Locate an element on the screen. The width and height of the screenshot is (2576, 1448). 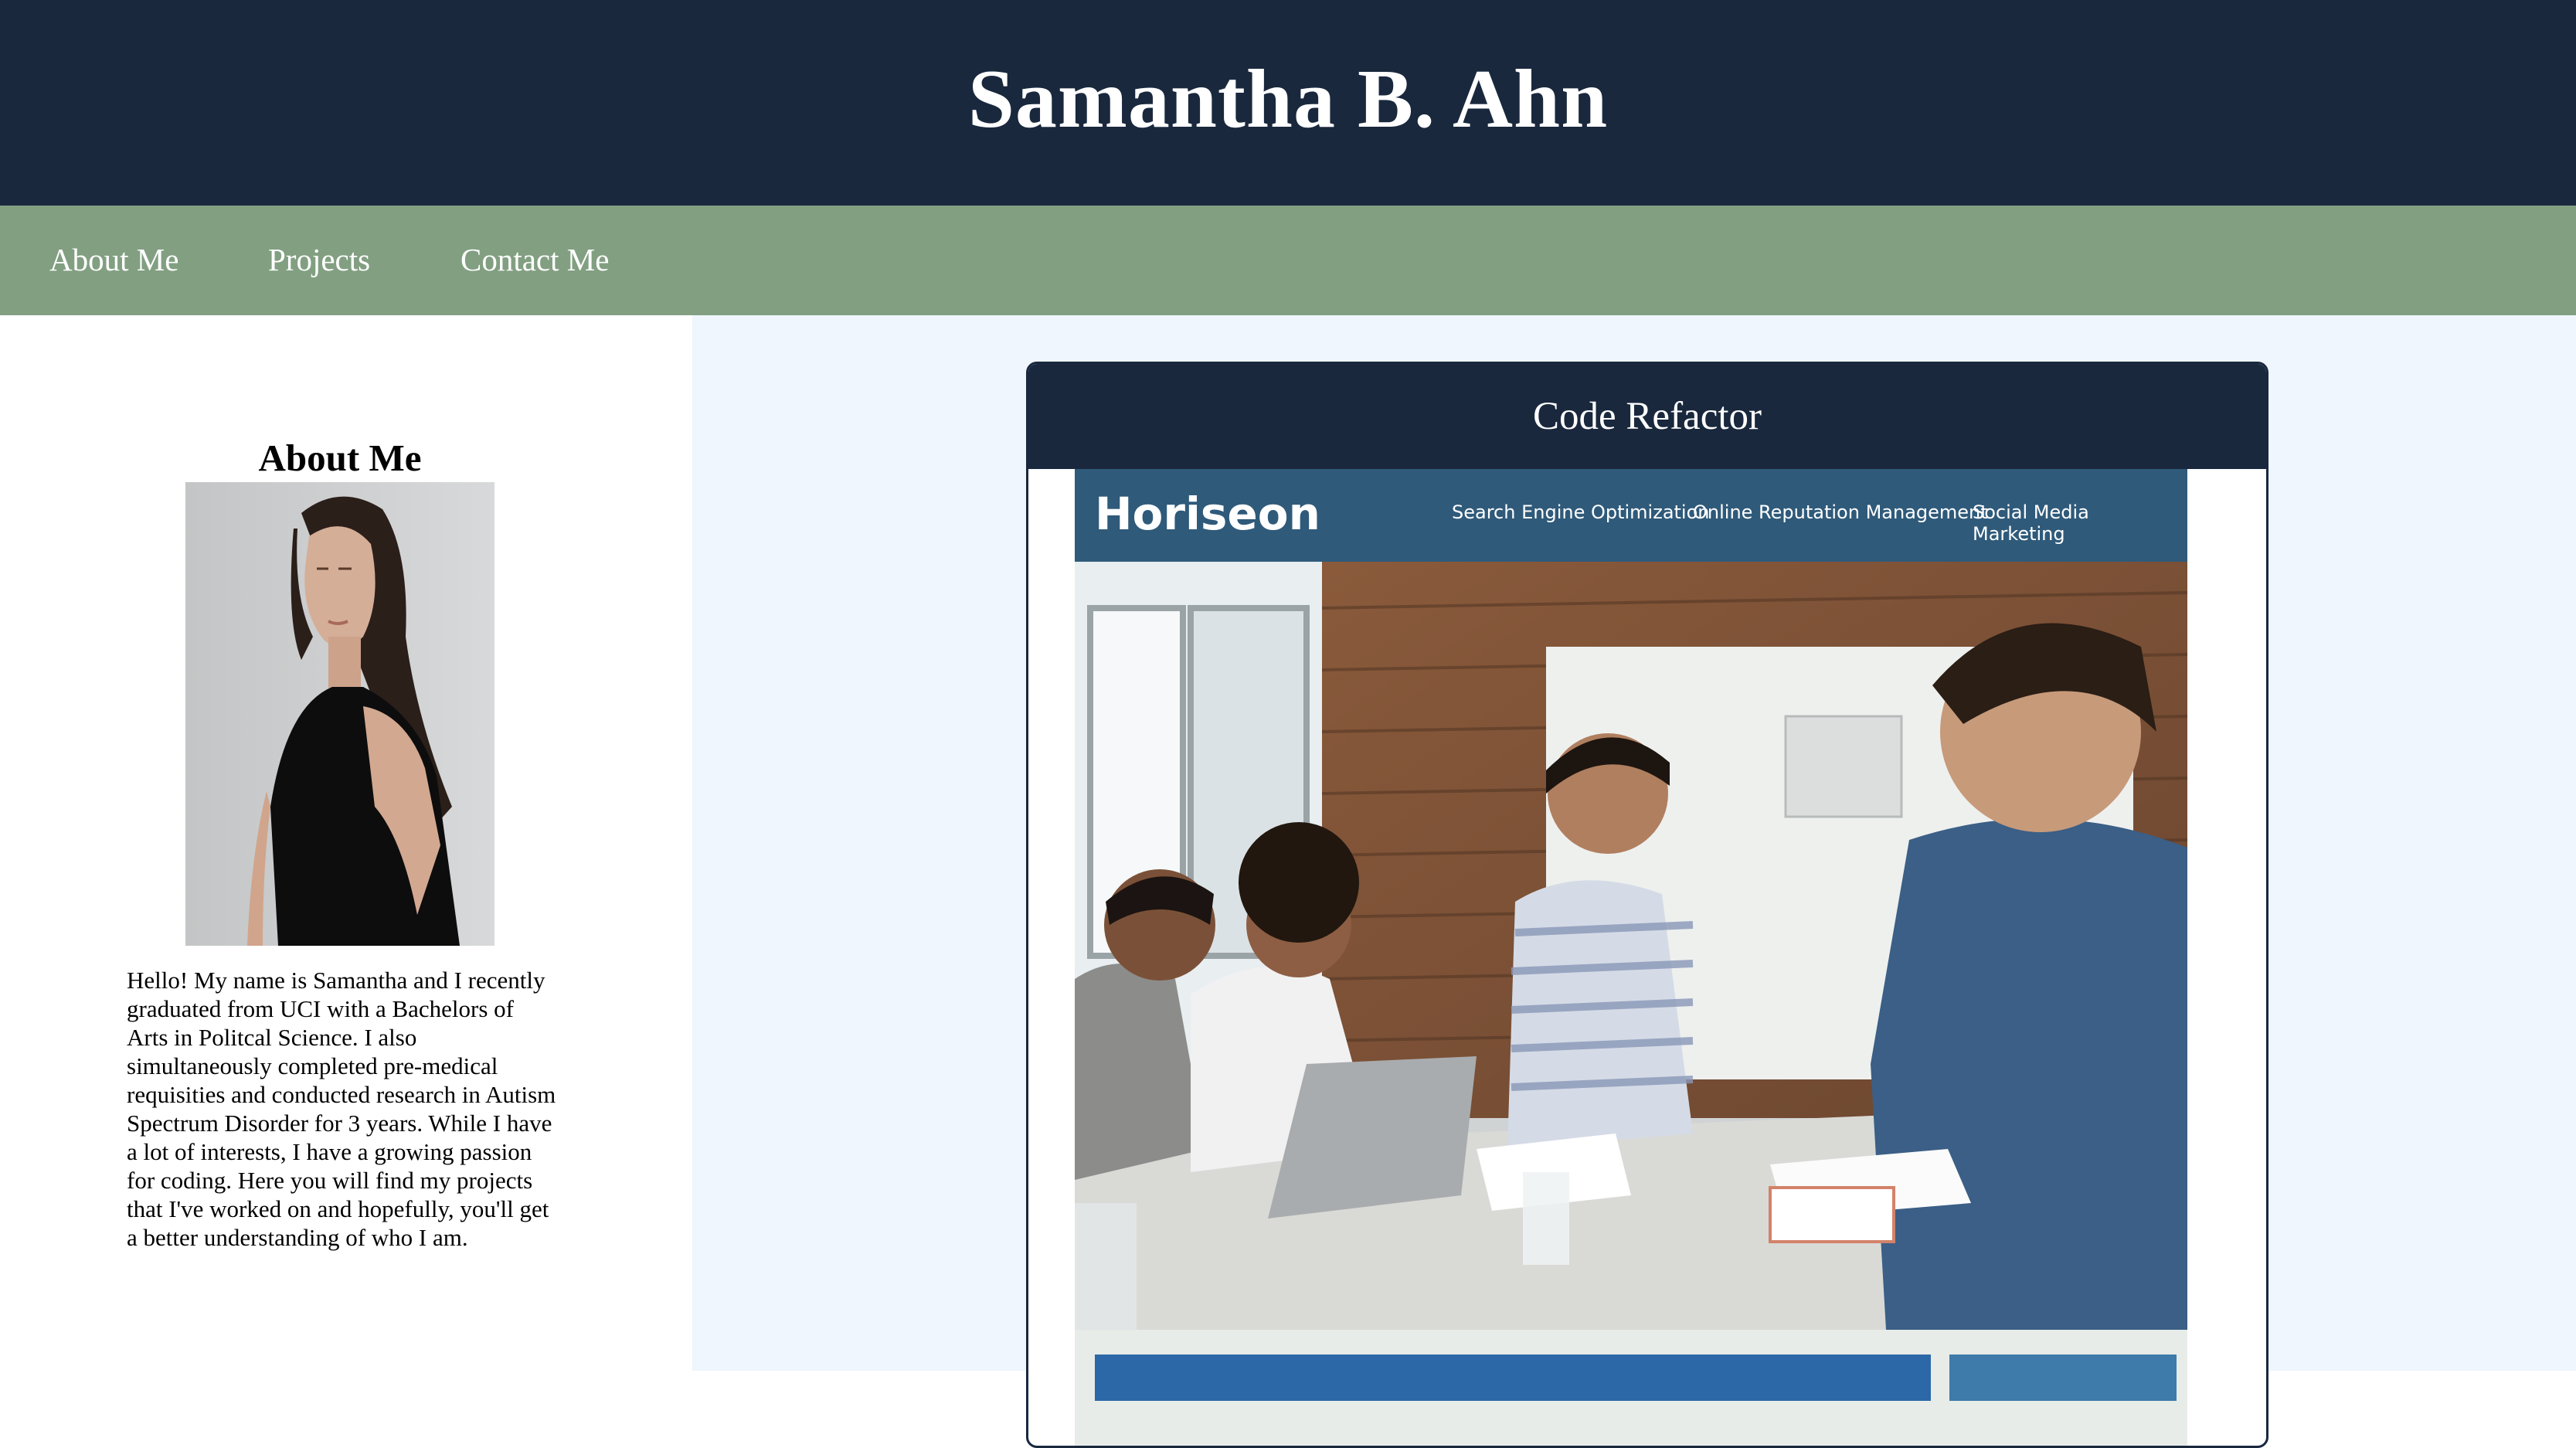
site-header: Samantha B. Ahn is located at coordinates (1288, 103).